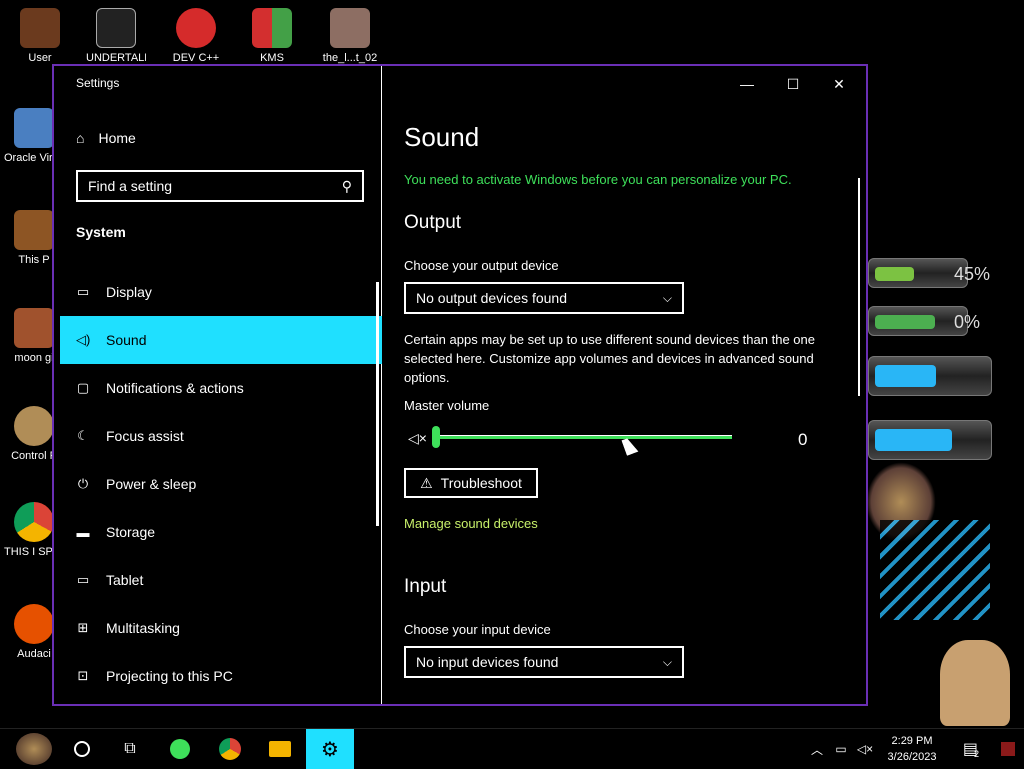  Describe the element at coordinates (116, 58) in the screenshot. I see `desktop-icon-label: UNDERTALE Enhanced` at that location.